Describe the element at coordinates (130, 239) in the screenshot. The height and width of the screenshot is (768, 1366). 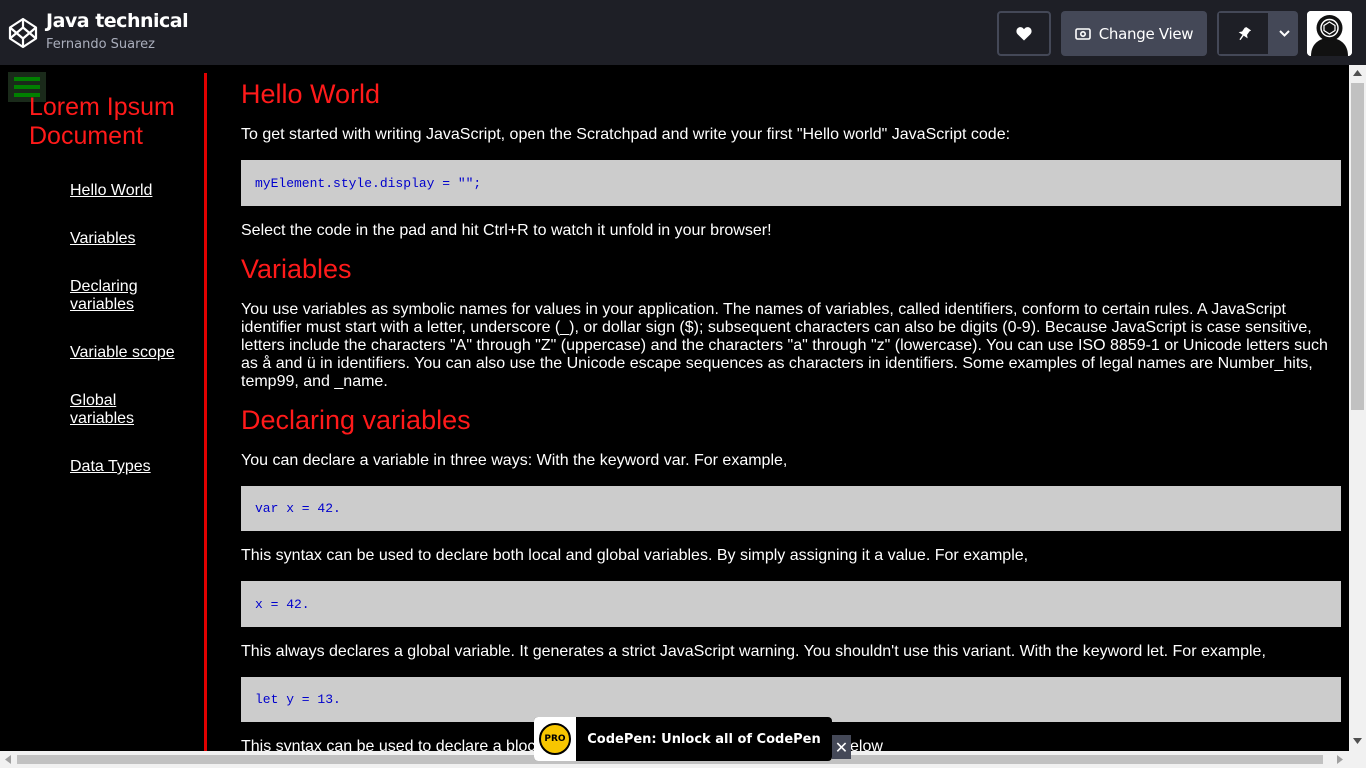
I see `nav-link-variables: Variables` at that location.